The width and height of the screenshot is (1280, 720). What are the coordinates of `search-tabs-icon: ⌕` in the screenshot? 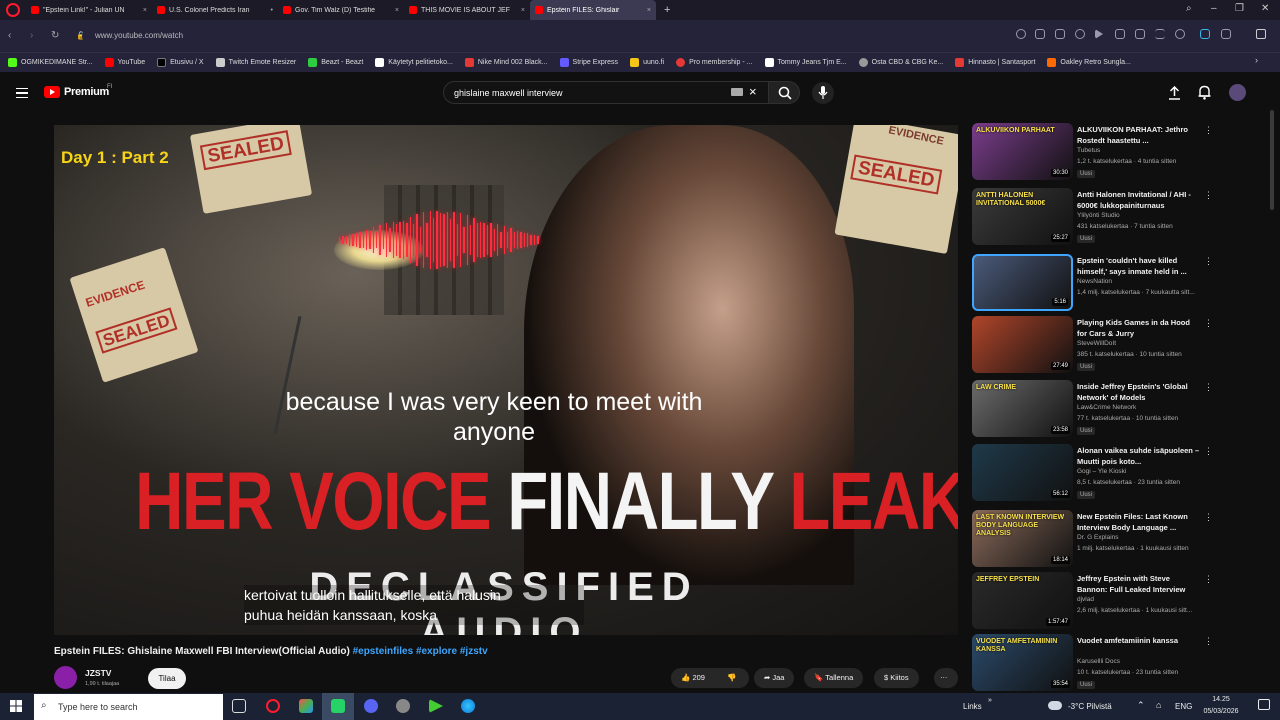 It's located at (1189, 8).